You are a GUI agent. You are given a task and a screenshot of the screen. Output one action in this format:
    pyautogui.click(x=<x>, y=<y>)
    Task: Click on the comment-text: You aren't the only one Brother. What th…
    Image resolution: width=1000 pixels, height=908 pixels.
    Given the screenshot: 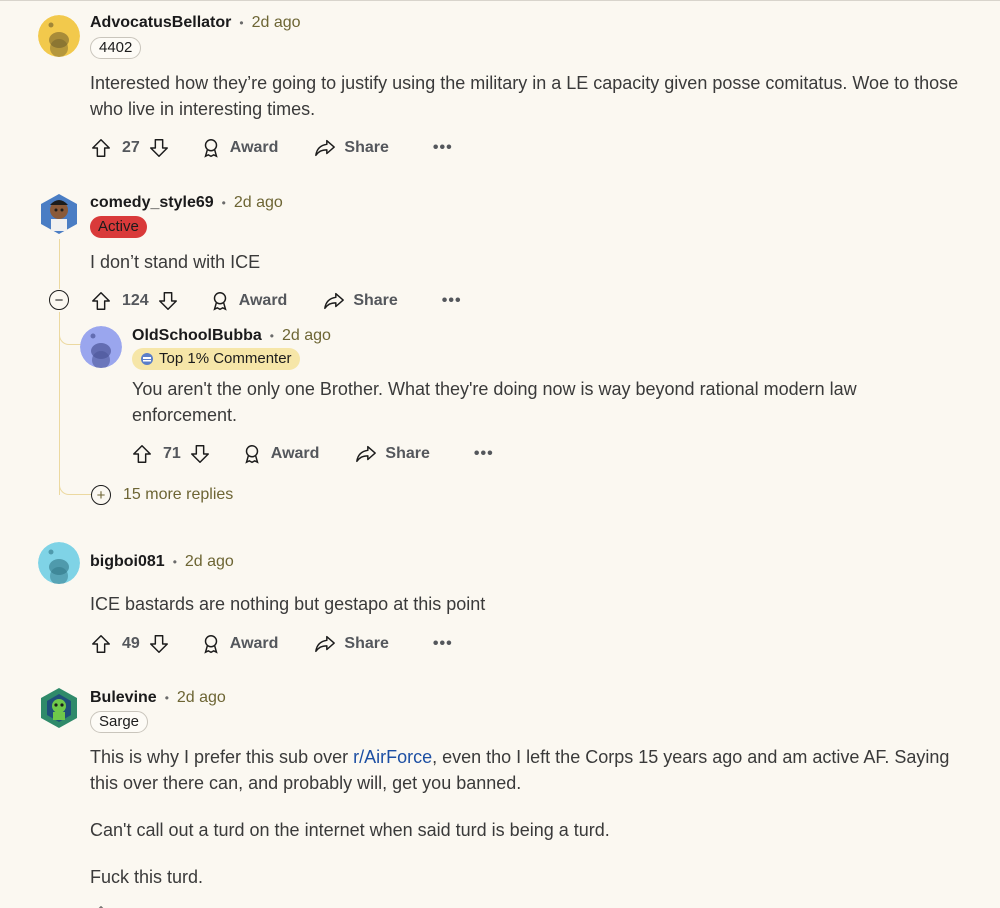 What is the action you would take?
    pyautogui.click(x=494, y=402)
    